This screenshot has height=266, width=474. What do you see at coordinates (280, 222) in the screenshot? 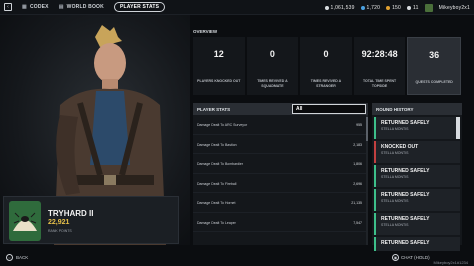
I see `table-row: Damage Dealt To Leaper 7,547` at bounding box center [280, 222].